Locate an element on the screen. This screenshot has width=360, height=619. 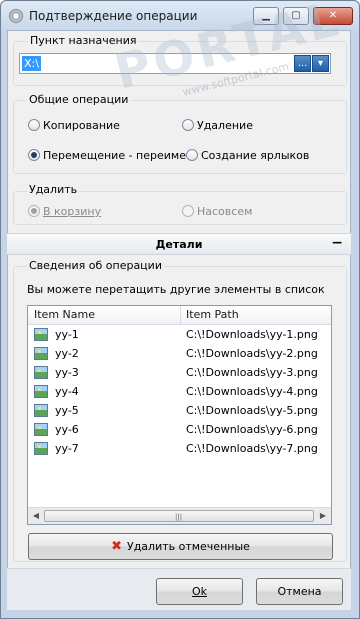
item-name: yy-3 is located at coordinates (67, 372).